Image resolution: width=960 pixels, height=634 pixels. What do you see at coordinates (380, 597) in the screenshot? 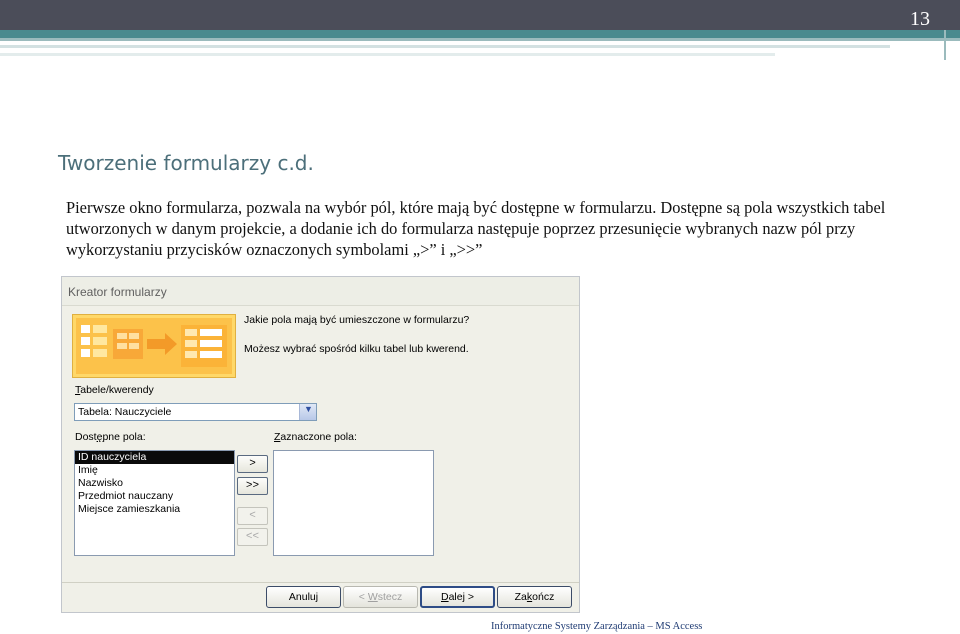
I see `back-button: < Wstecz` at bounding box center [380, 597].